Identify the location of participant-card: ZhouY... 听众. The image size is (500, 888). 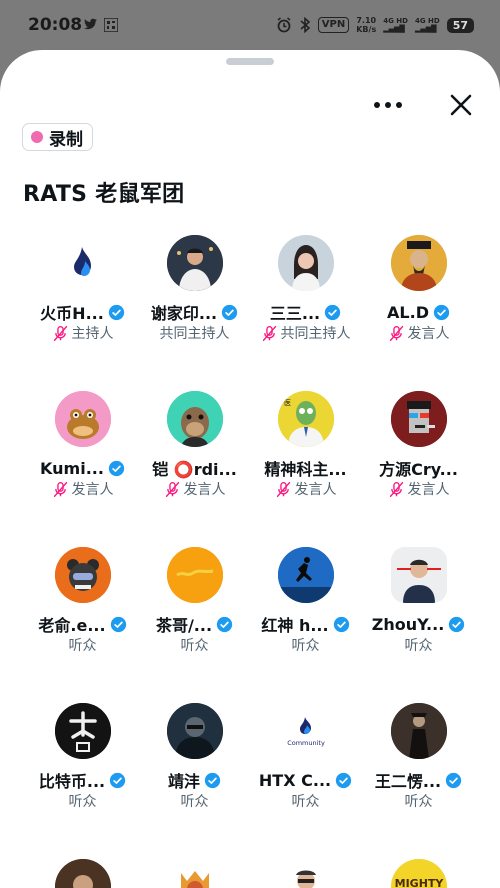
(418, 601).